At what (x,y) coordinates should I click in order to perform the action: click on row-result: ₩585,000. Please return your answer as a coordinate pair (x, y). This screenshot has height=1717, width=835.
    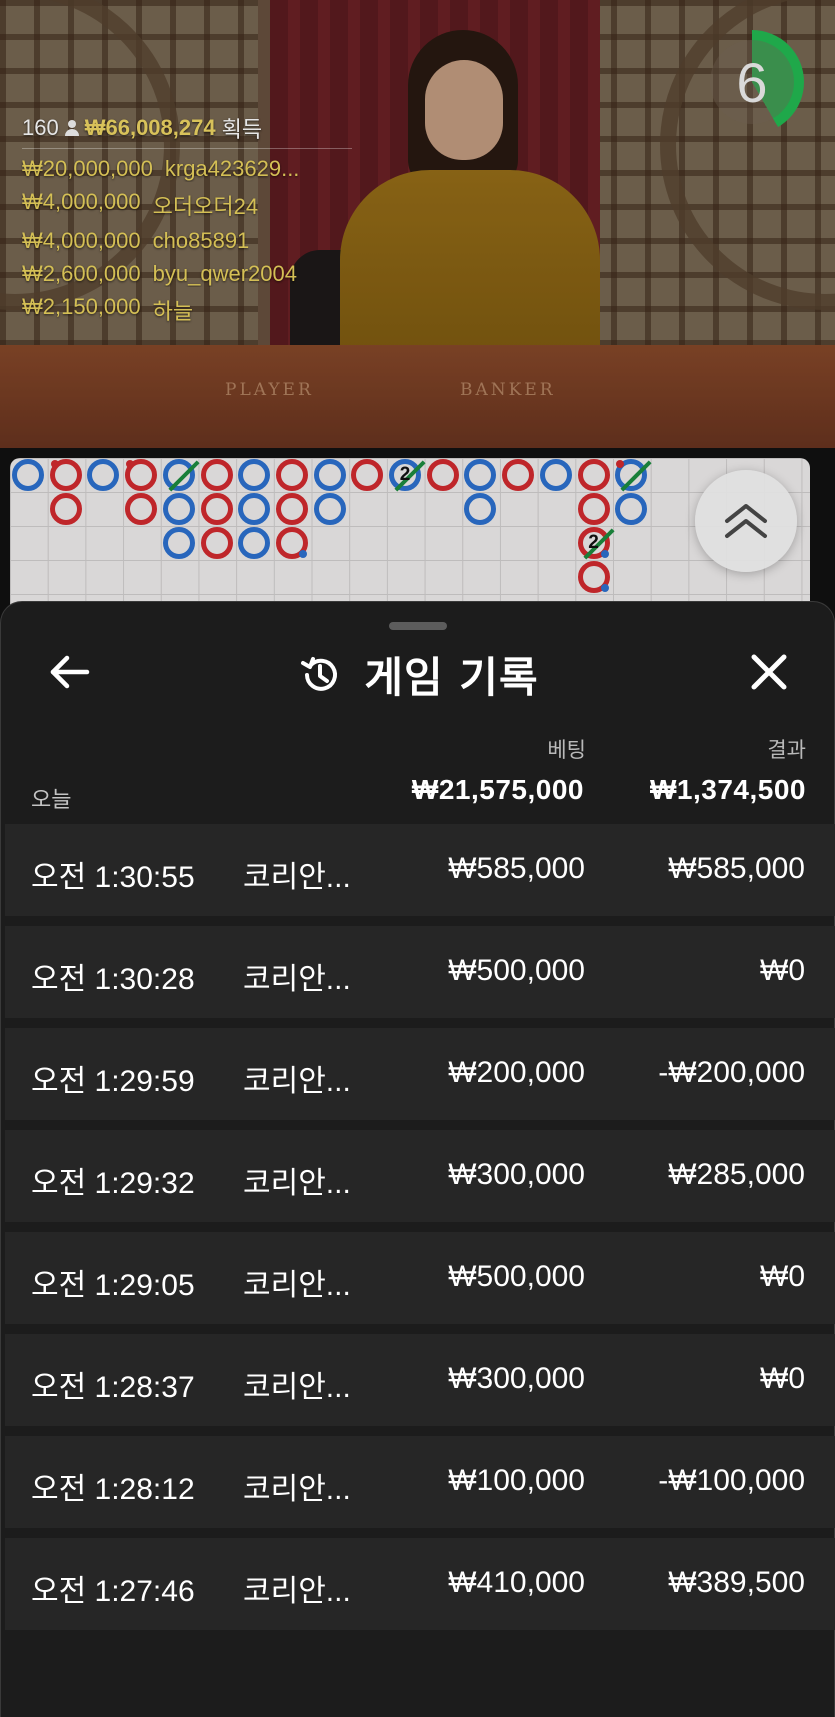
    Looking at the image, I should click on (736, 868).